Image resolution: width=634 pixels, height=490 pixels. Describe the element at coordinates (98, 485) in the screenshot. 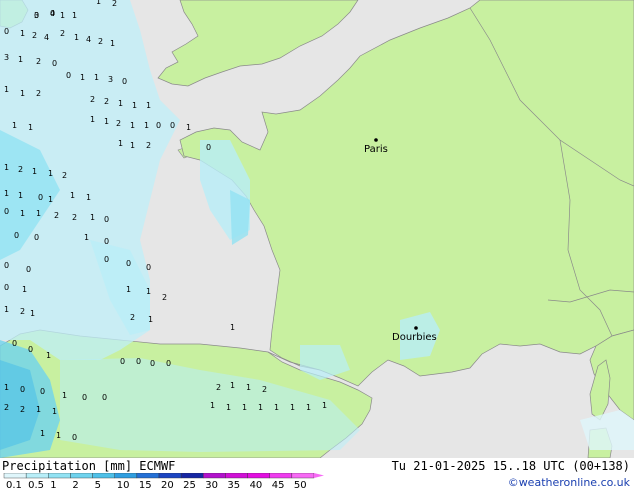

I see `scale-tick-label: 5` at that location.